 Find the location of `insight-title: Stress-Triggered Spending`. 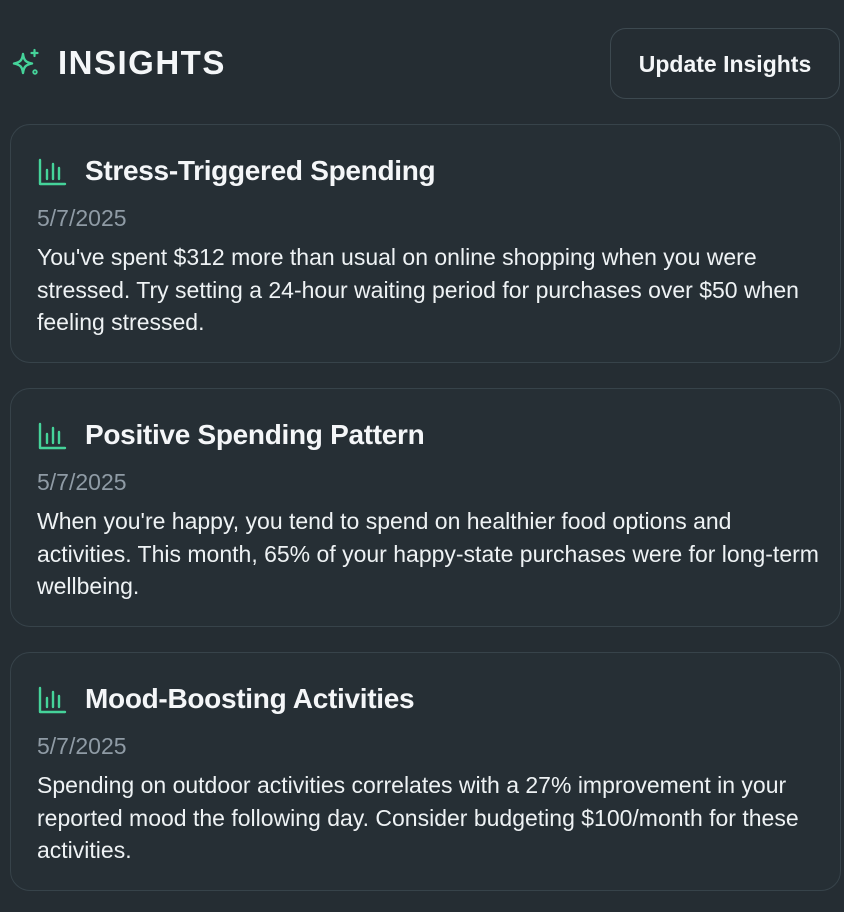

insight-title: Stress-Triggered Spending is located at coordinates (260, 170).